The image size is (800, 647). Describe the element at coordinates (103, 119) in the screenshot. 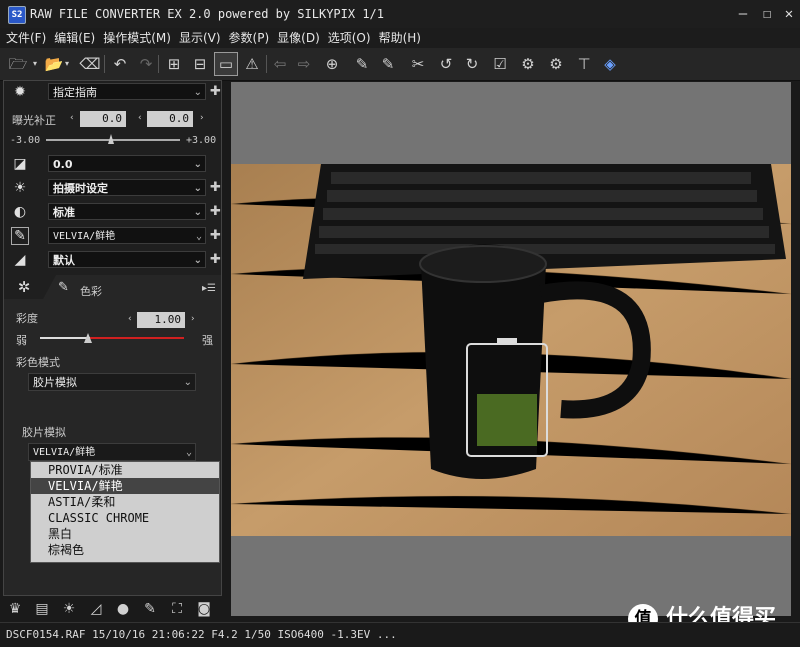

I see `exposure-input: 0.0` at that location.